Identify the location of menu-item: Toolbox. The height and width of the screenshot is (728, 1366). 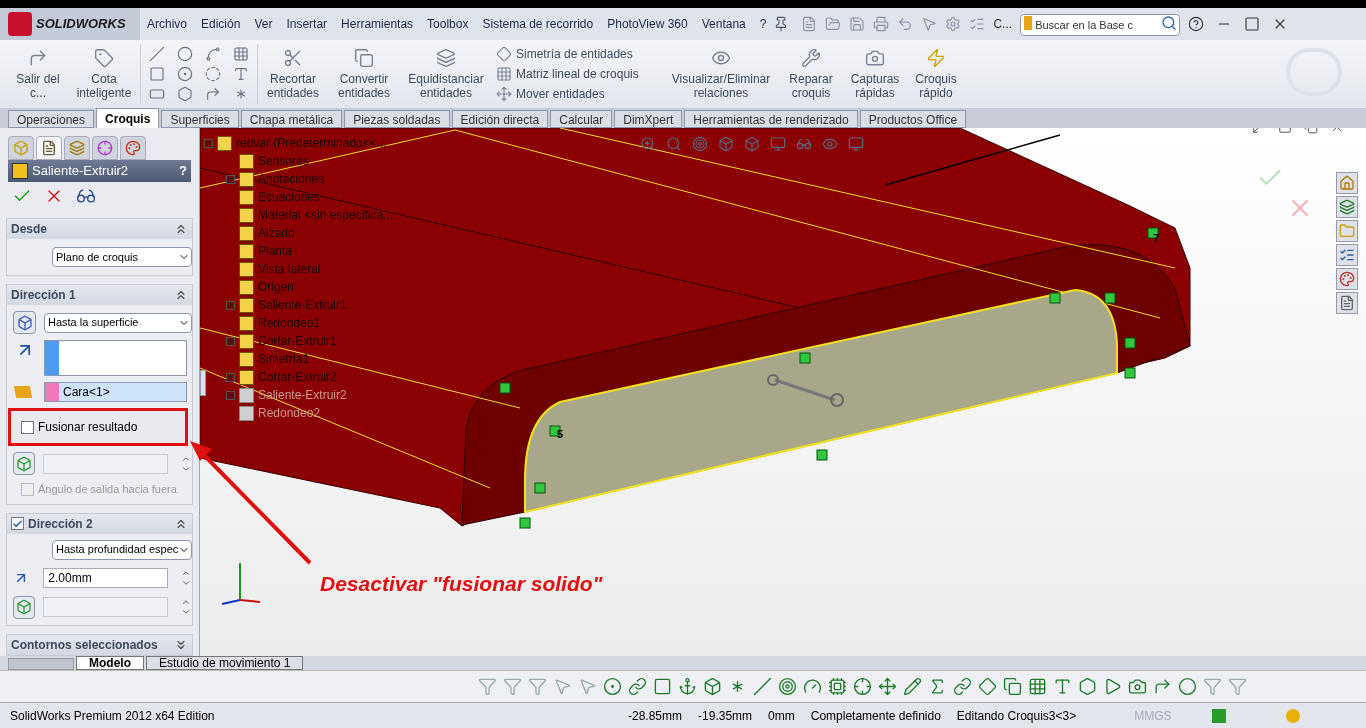
(448, 24).